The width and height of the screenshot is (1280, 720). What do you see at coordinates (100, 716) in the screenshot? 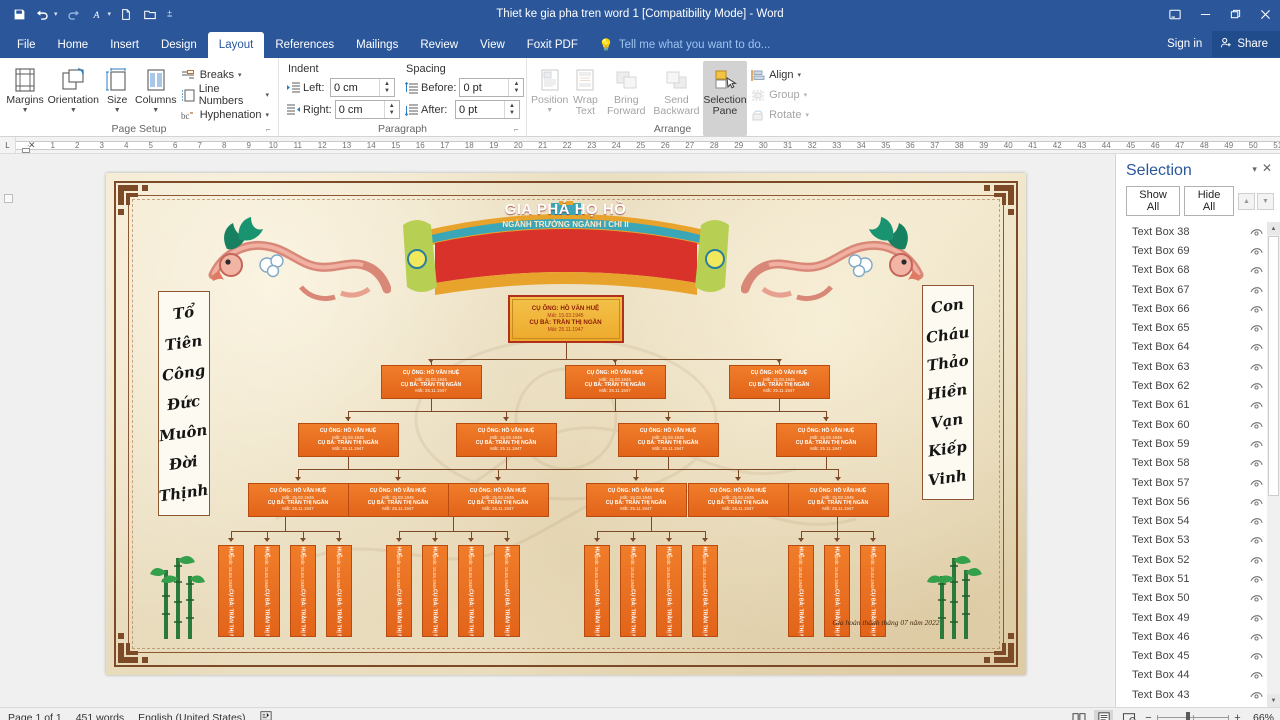
I see `word-count: 451 words` at bounding box center [100, 716].